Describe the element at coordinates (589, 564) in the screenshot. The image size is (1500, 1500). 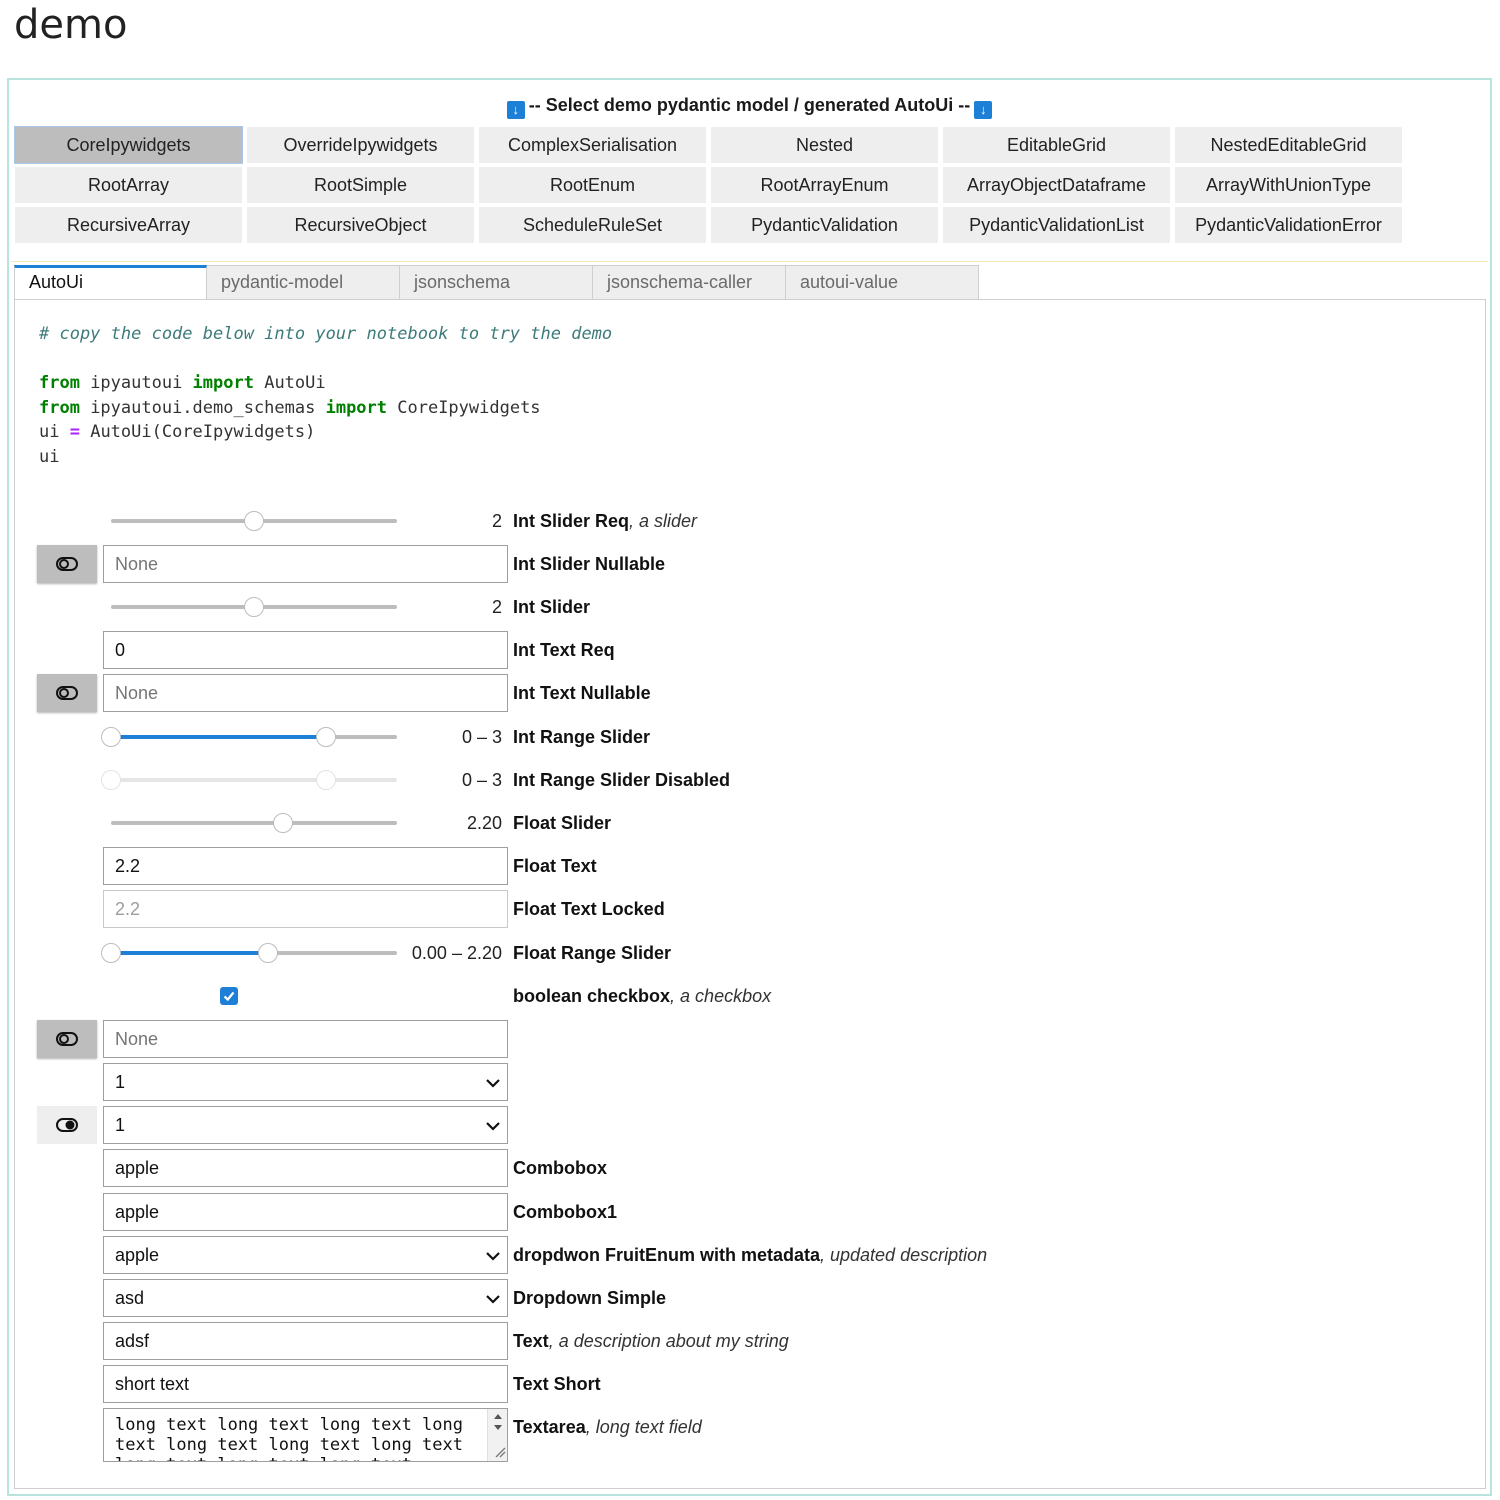
I see `field-label: Int Slider Nullable` at that location.